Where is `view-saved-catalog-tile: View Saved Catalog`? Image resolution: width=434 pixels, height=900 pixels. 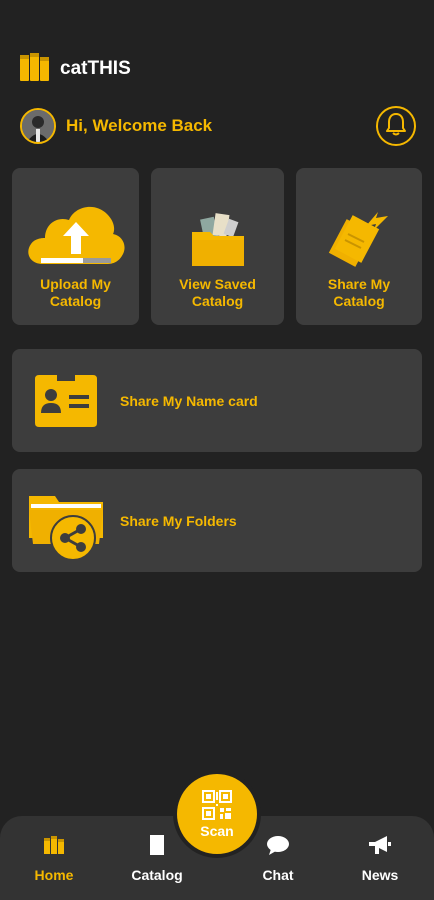 view-saved-catalog-tile: View Saved Catalog is located at coordinates (217, 246).